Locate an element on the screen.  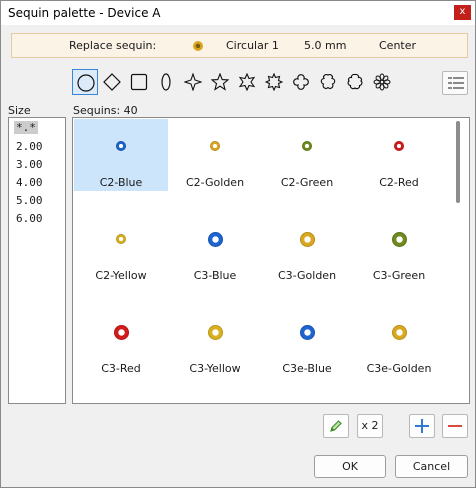
sequin-item: C2-Golden is located at coordinates (215, 155).